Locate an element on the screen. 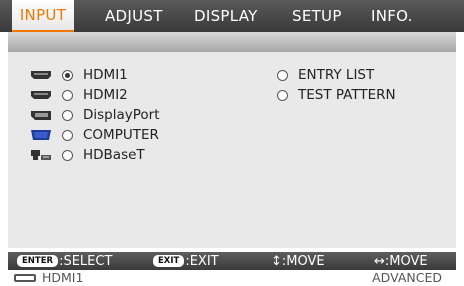 This screenshot has width=464, height=286. hint-select-text: :SELECT is located at coordinates (86, 261).